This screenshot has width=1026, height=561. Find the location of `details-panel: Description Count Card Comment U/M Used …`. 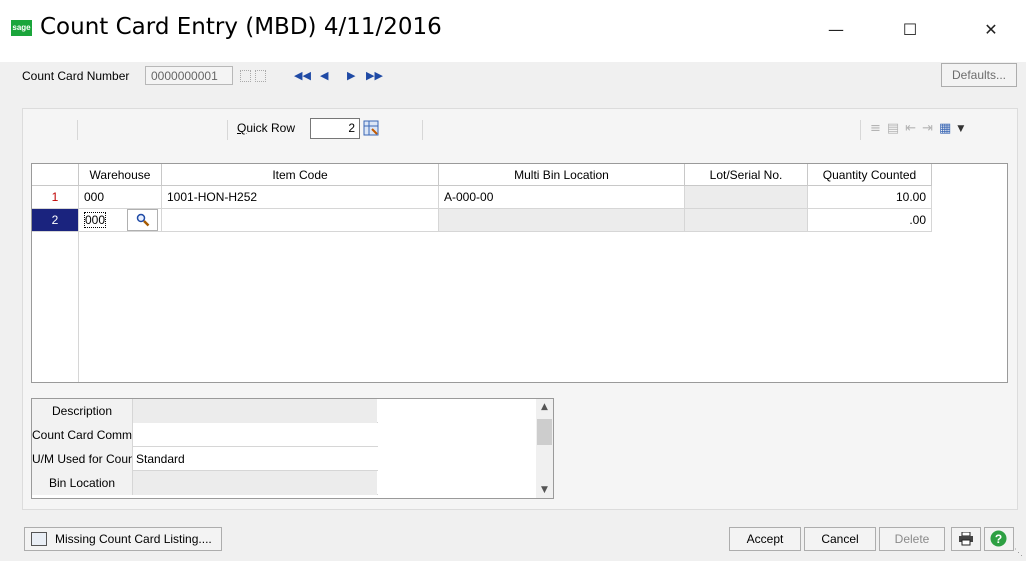

details-panel: Description Count Card Comment U/M Used … is located at coordinates (292, 448).